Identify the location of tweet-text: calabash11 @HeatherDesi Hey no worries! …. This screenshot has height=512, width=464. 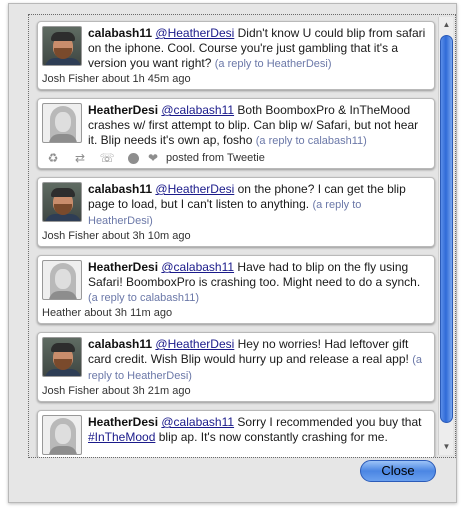
(258, 360).